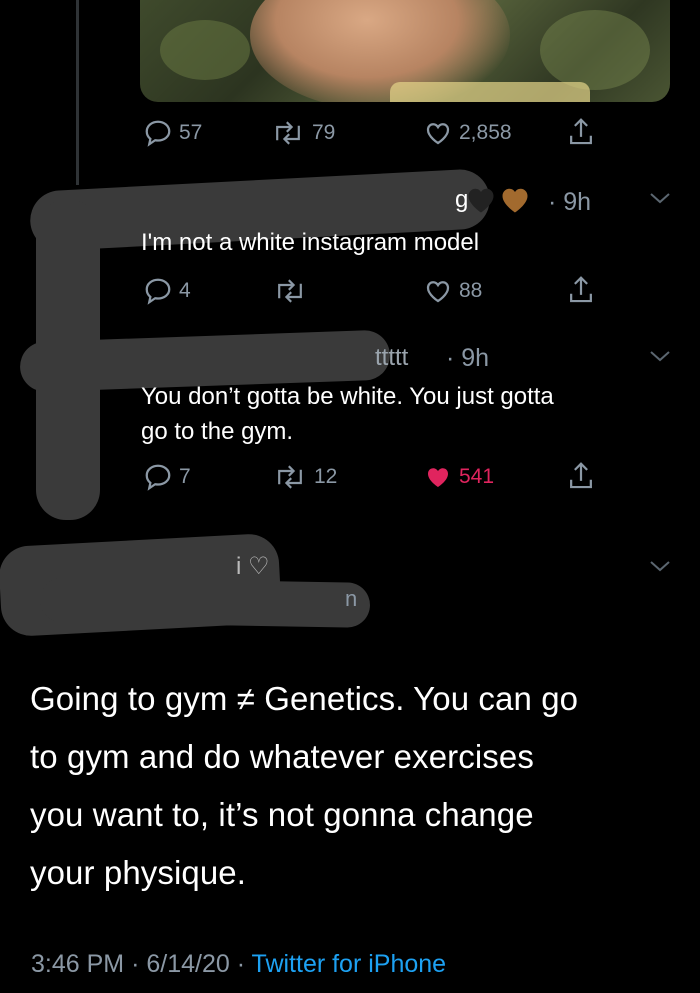  What do you see at coordinates (485, 132) in the screenshot?
I see `like-count: 2,858` at bounding box center [485, 132].